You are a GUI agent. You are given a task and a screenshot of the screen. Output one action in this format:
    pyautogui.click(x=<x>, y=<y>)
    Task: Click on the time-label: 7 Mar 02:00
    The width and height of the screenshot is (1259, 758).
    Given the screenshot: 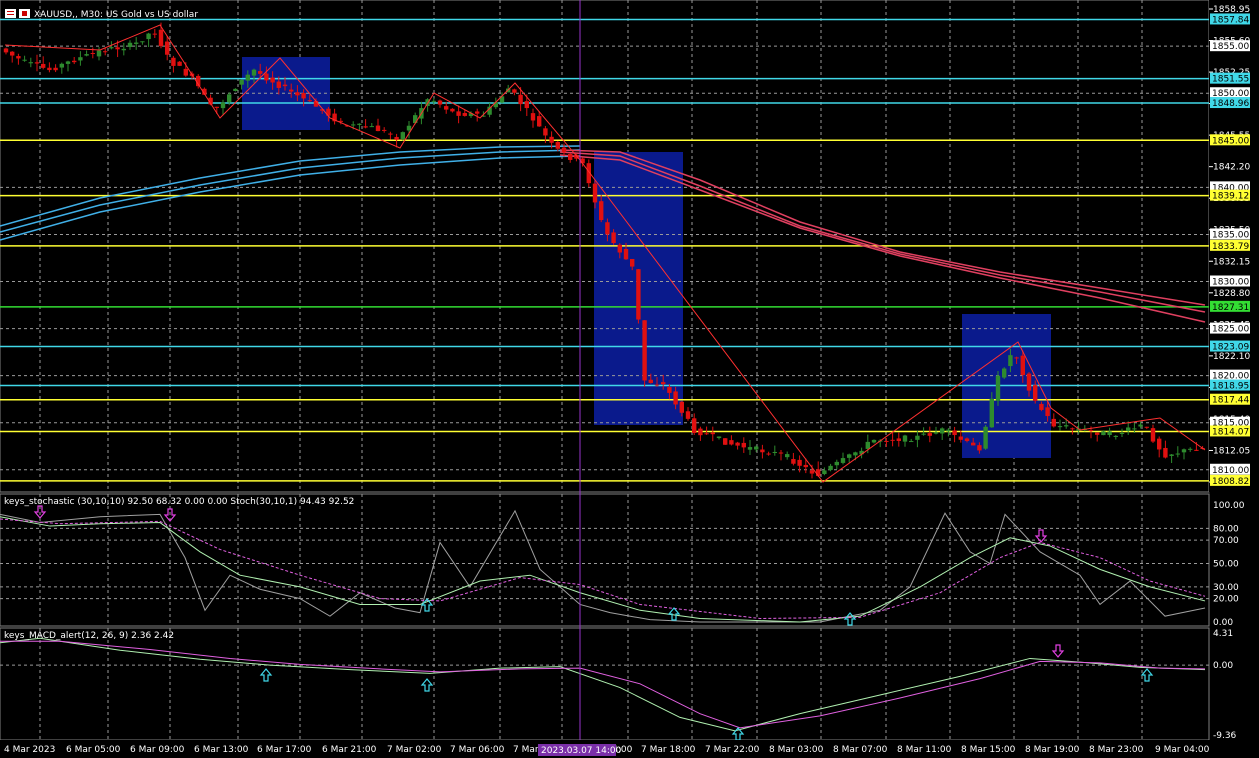 What is the action you would take?
    pyautogui.click(x=414, y=750)
    